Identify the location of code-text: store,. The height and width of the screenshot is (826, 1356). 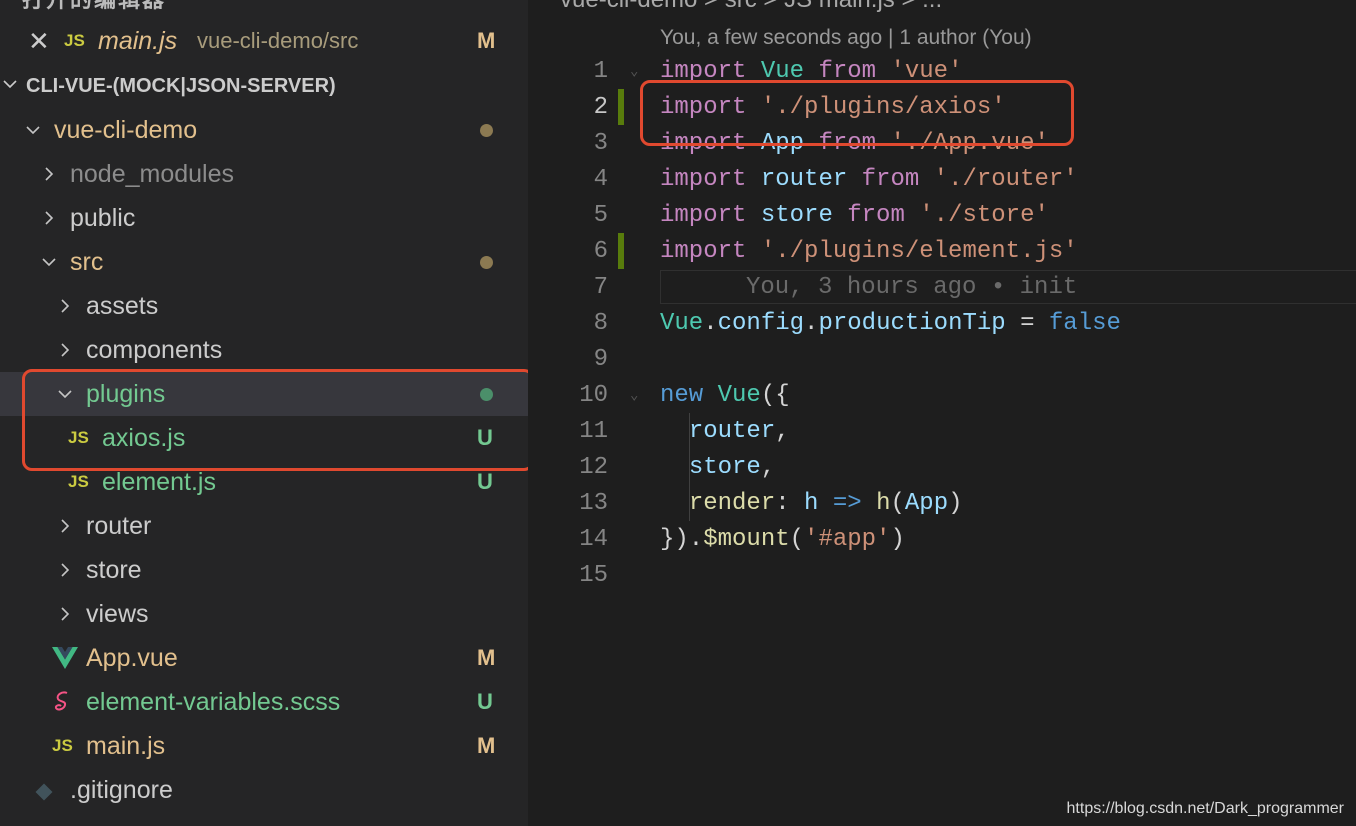
(732, 467).